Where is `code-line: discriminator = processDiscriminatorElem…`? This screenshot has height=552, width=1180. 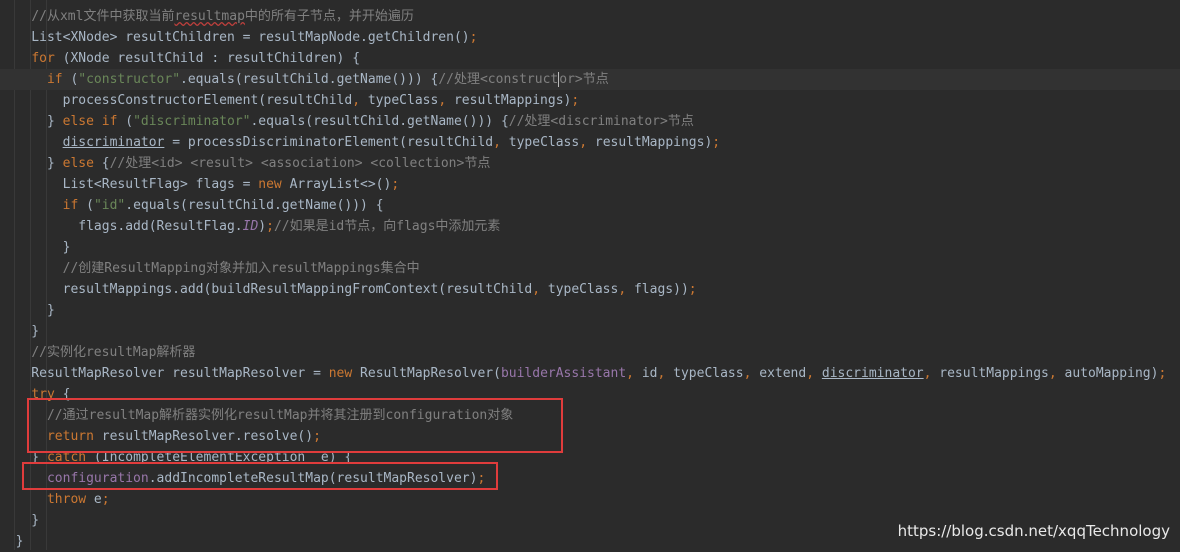
code-line: discriminator = processDiscriminatorElem… is located at coordinates (590, 142).